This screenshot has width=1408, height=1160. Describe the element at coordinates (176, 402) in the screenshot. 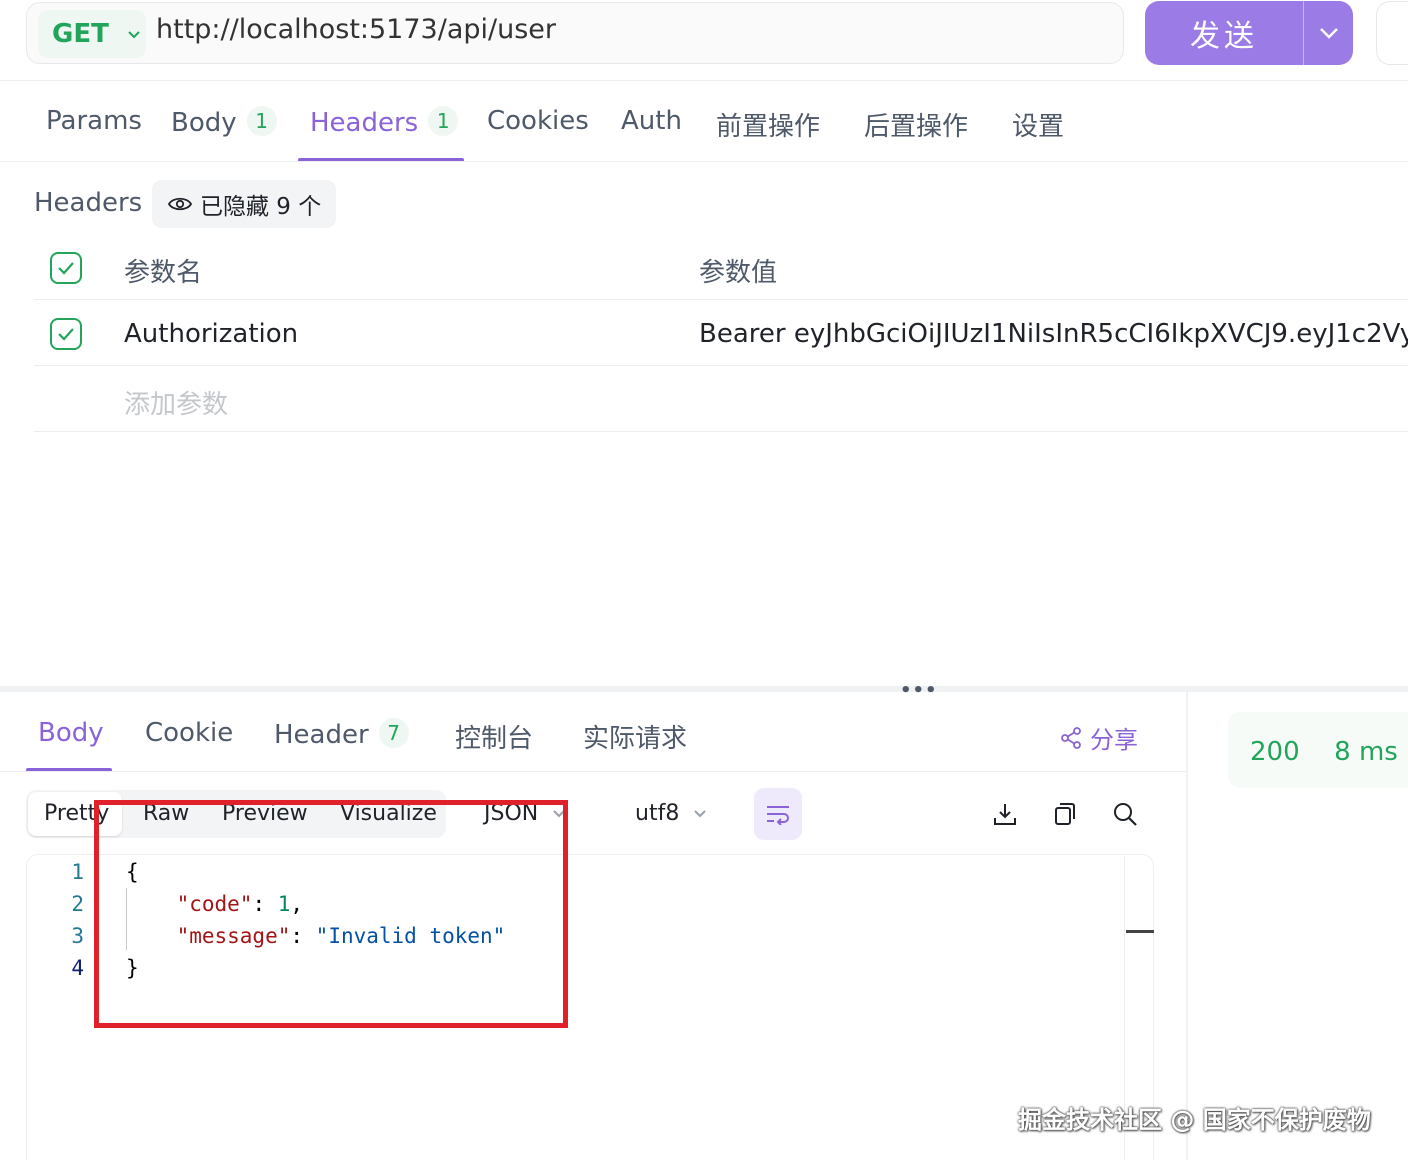

I see `add-param-input: 添加参数` at that location.